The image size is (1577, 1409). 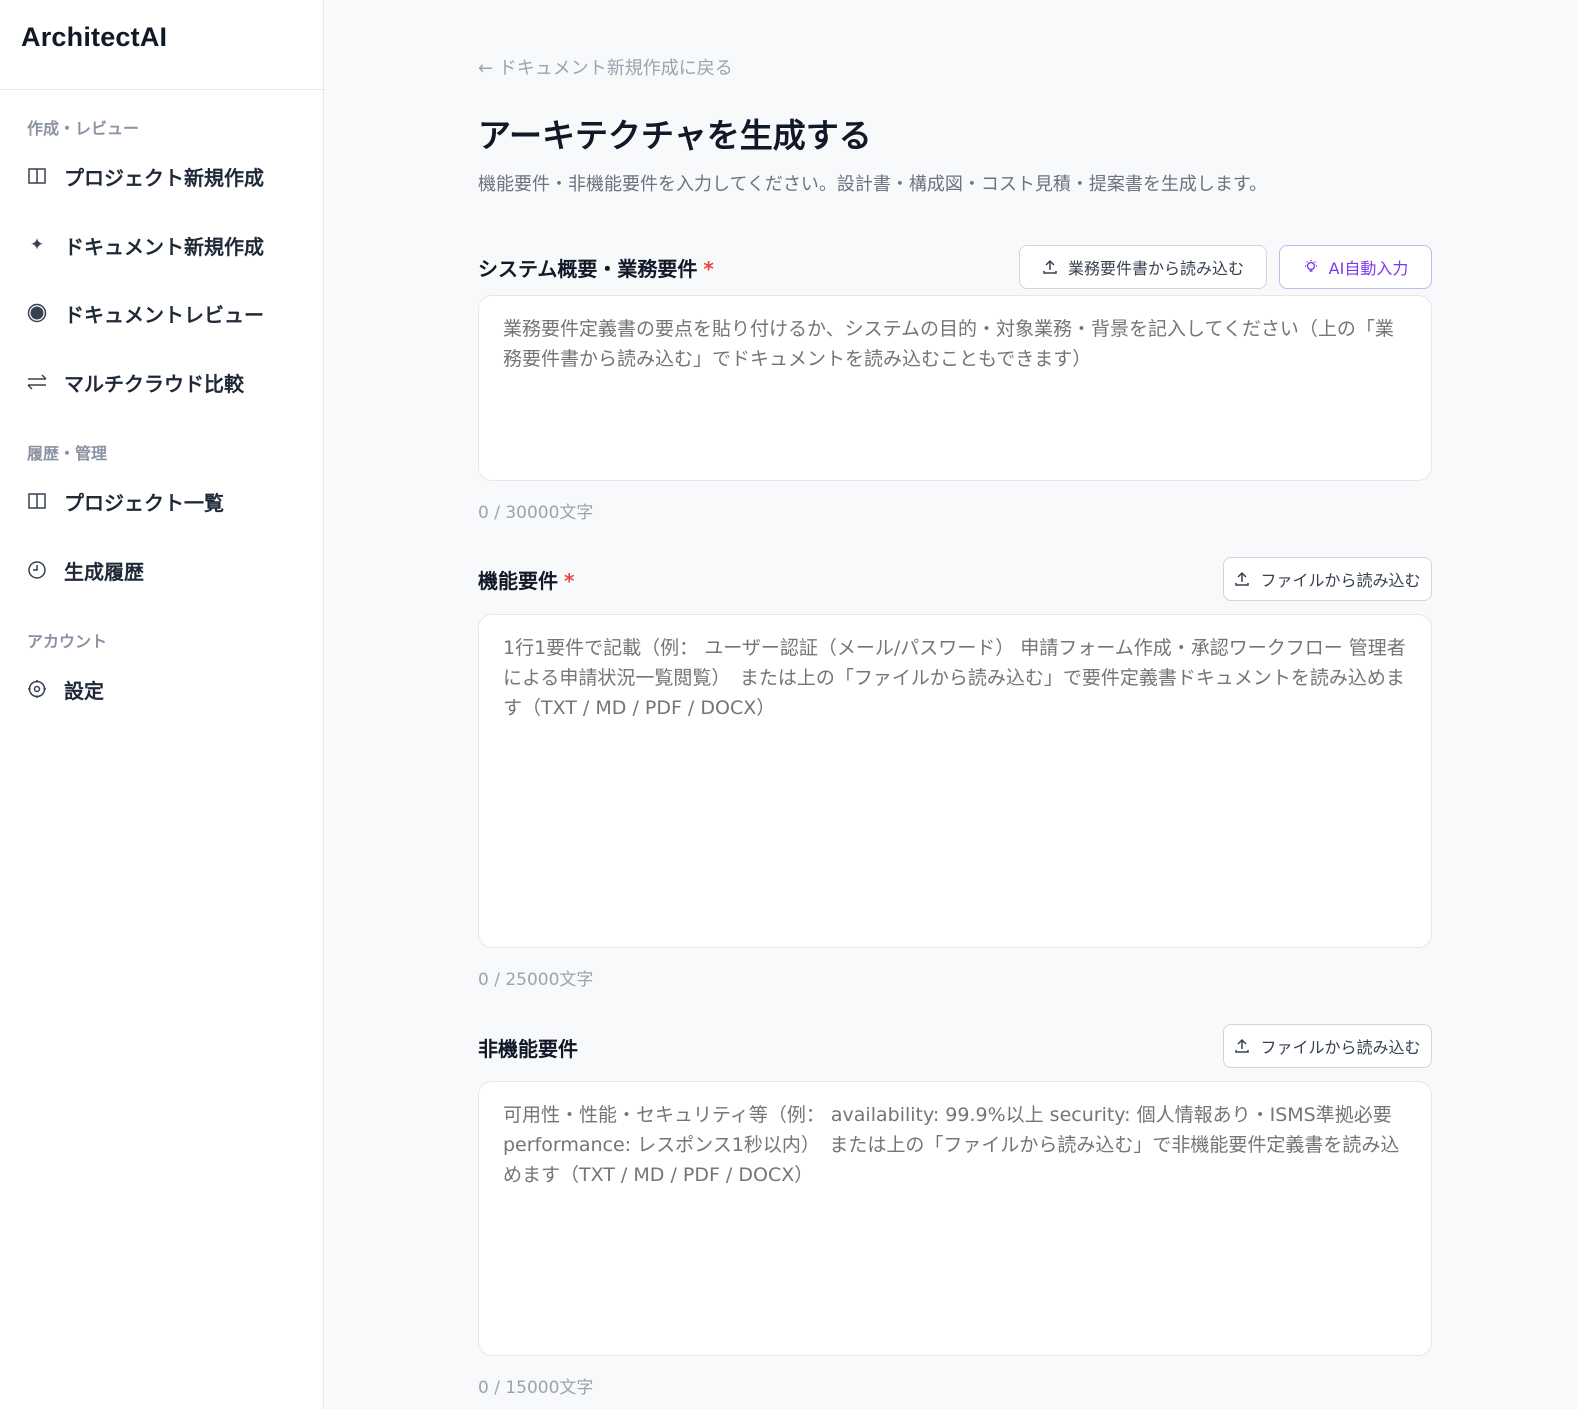 I want to click on sidebar-item-new-project: プロジェクト新規作成, so click(x=162, y=176).